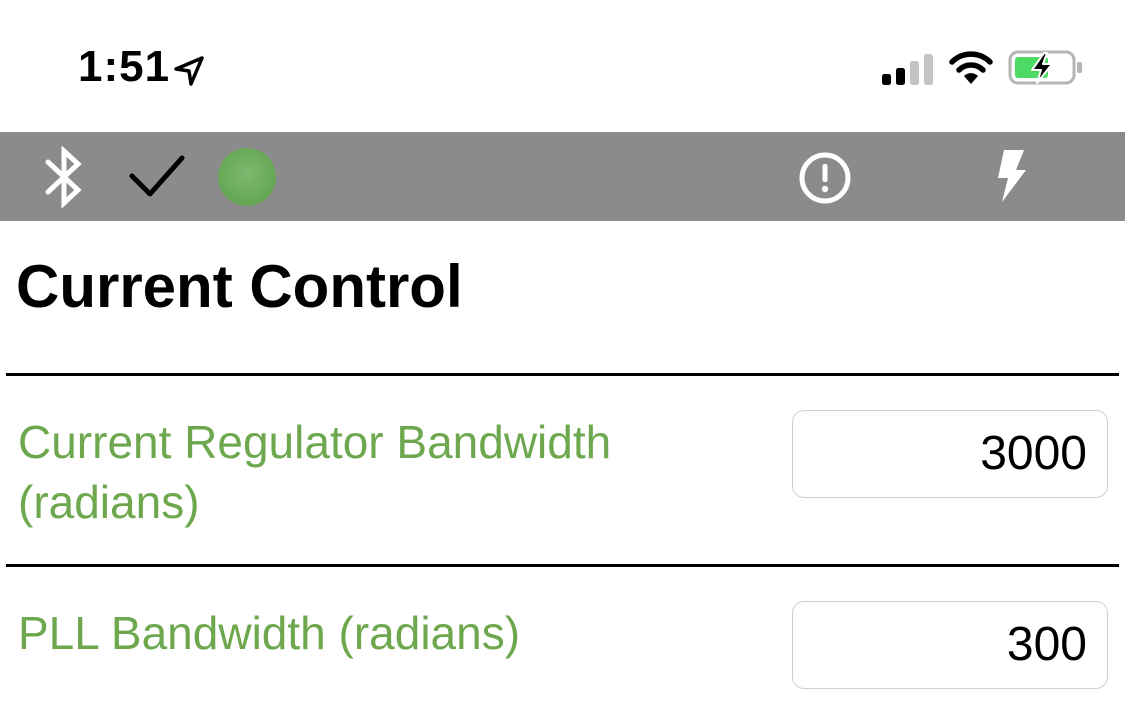  What do you see at coordinates (64, 177) in the screenshot?
I see `bluetooth-icon` at bounding box center [64, 177].